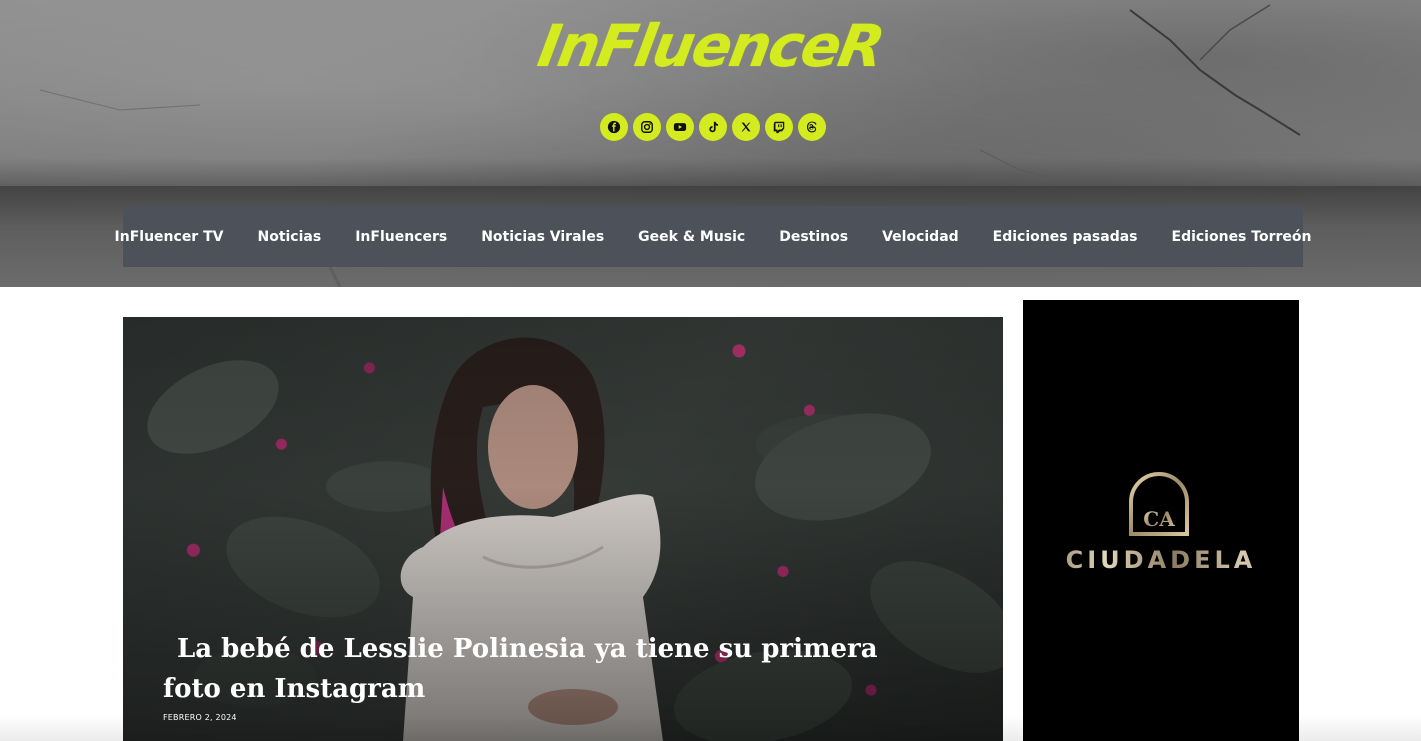 This screenshot has width=1421, height=741. Describe the element at coordinates (169, 237) in the screenshot. I see `nav-item-influencer-tv: InFluencer TV` at that location.